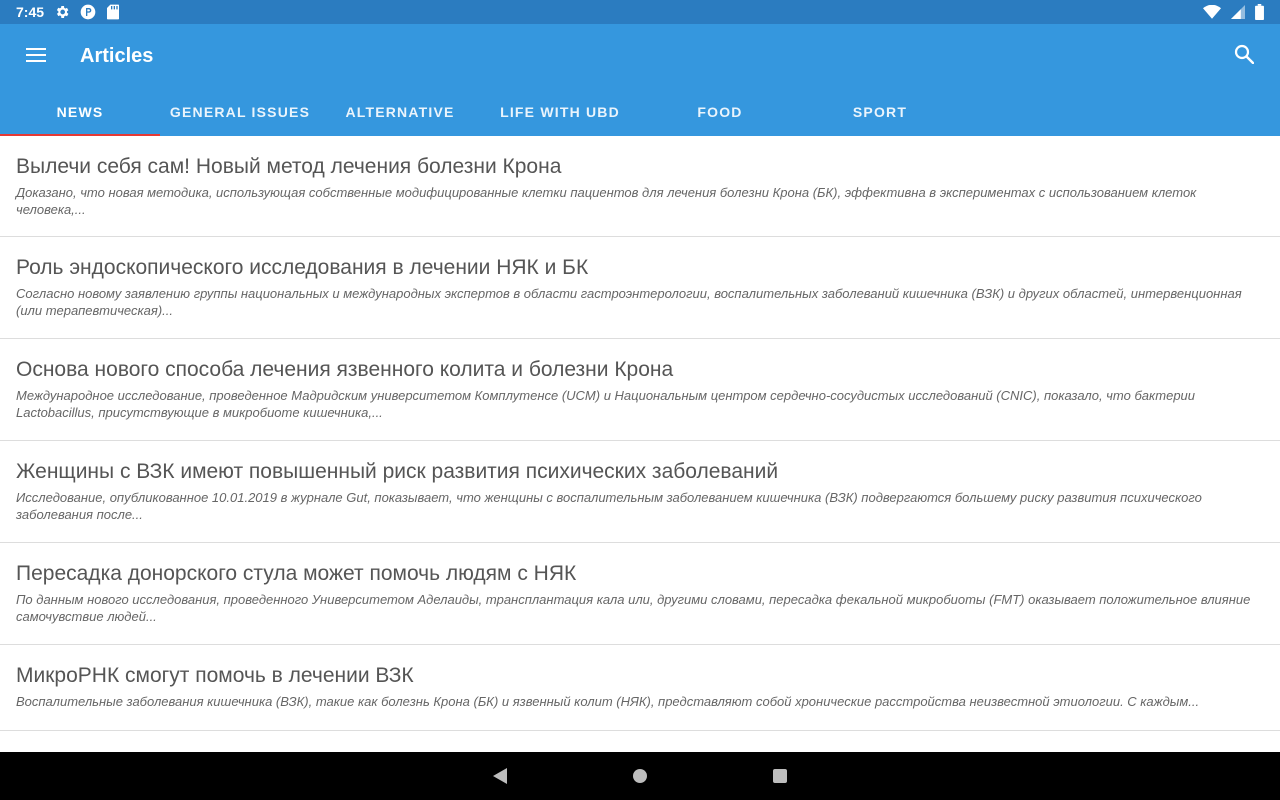 The height and width of the screenshot is (800, 1280). Describe the element at coordinates (1212, 12) in the screenshot. I see `wifi-icon` at that location.